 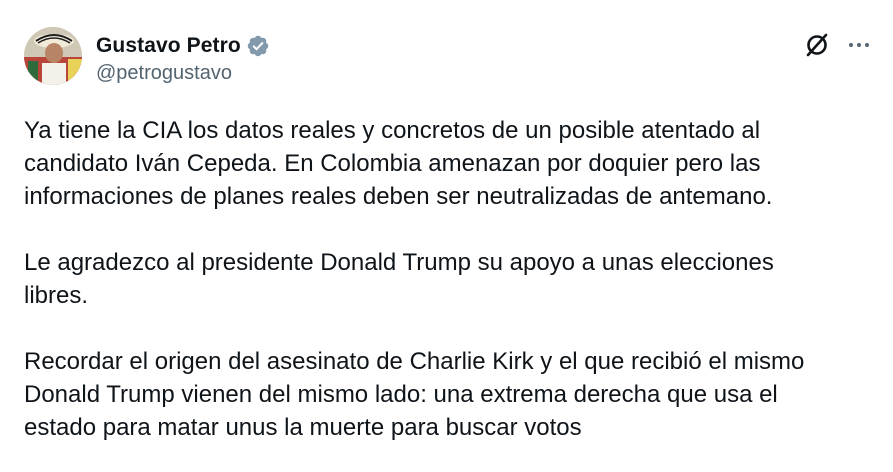 What do you see at coordinates (817, 45) in the screenshot?
I see `grok-icon` at bounding box center [817, 45].